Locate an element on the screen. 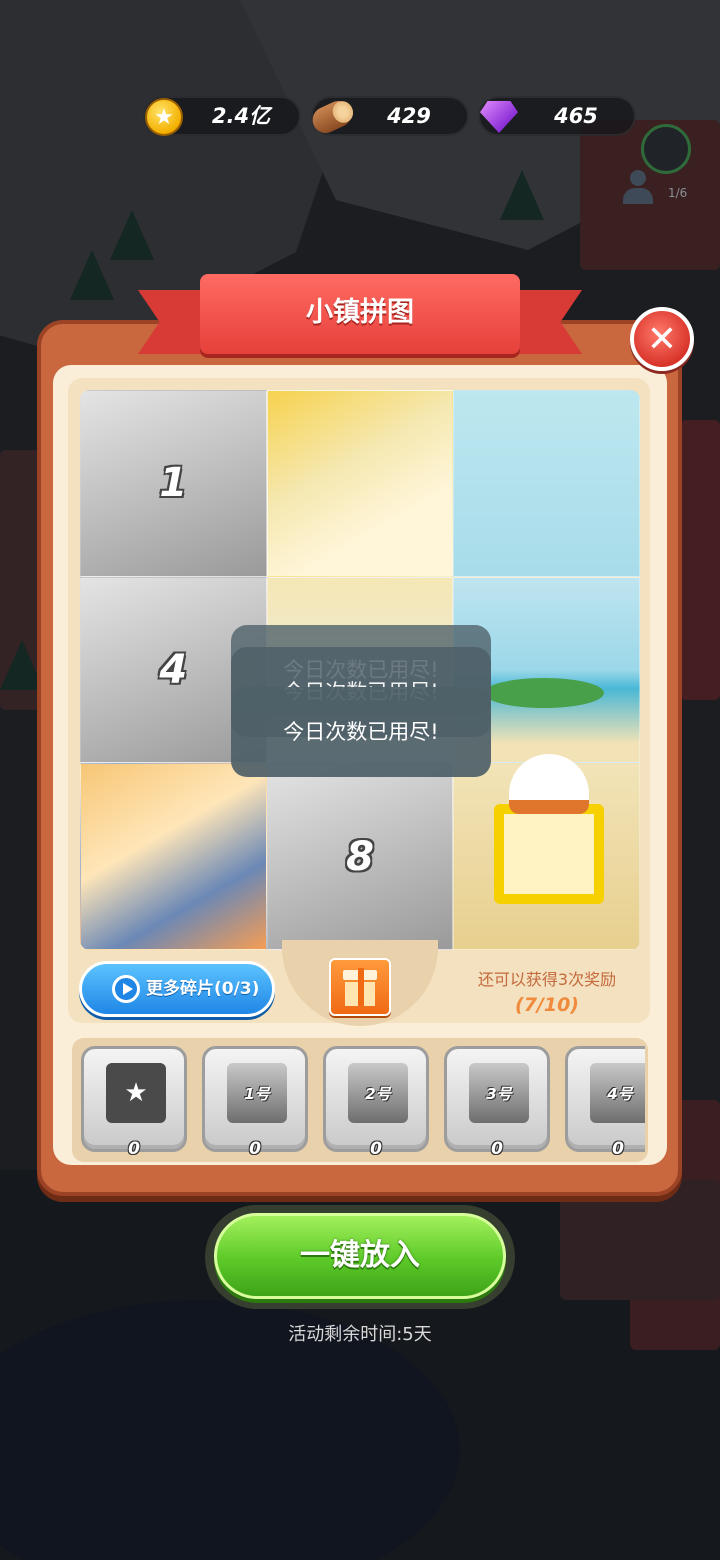  tower is located at coordinates (549, 854).